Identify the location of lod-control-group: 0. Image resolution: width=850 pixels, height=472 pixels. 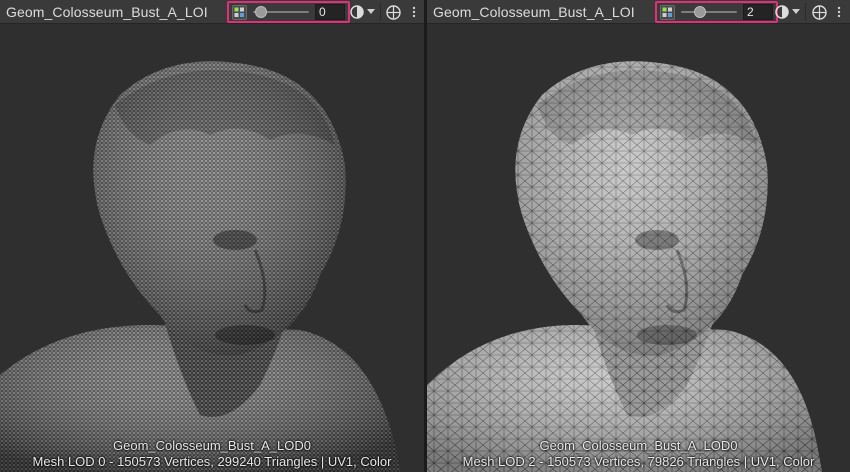
(288, 12).